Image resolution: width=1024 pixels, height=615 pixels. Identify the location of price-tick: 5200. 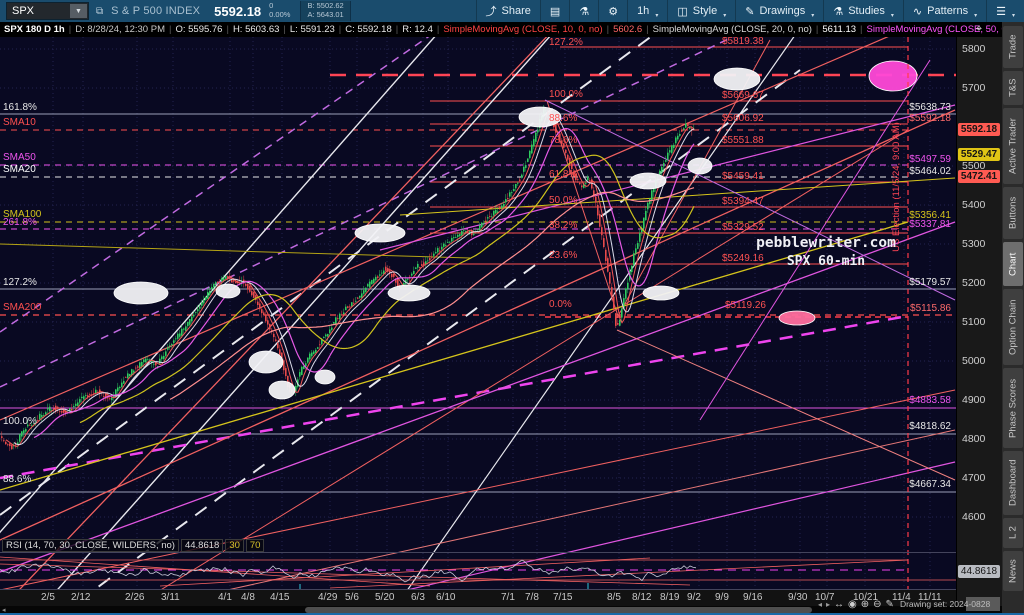
(974, 283).